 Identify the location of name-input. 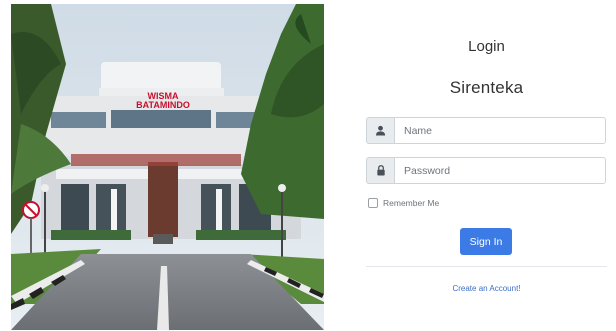
(500, 130).